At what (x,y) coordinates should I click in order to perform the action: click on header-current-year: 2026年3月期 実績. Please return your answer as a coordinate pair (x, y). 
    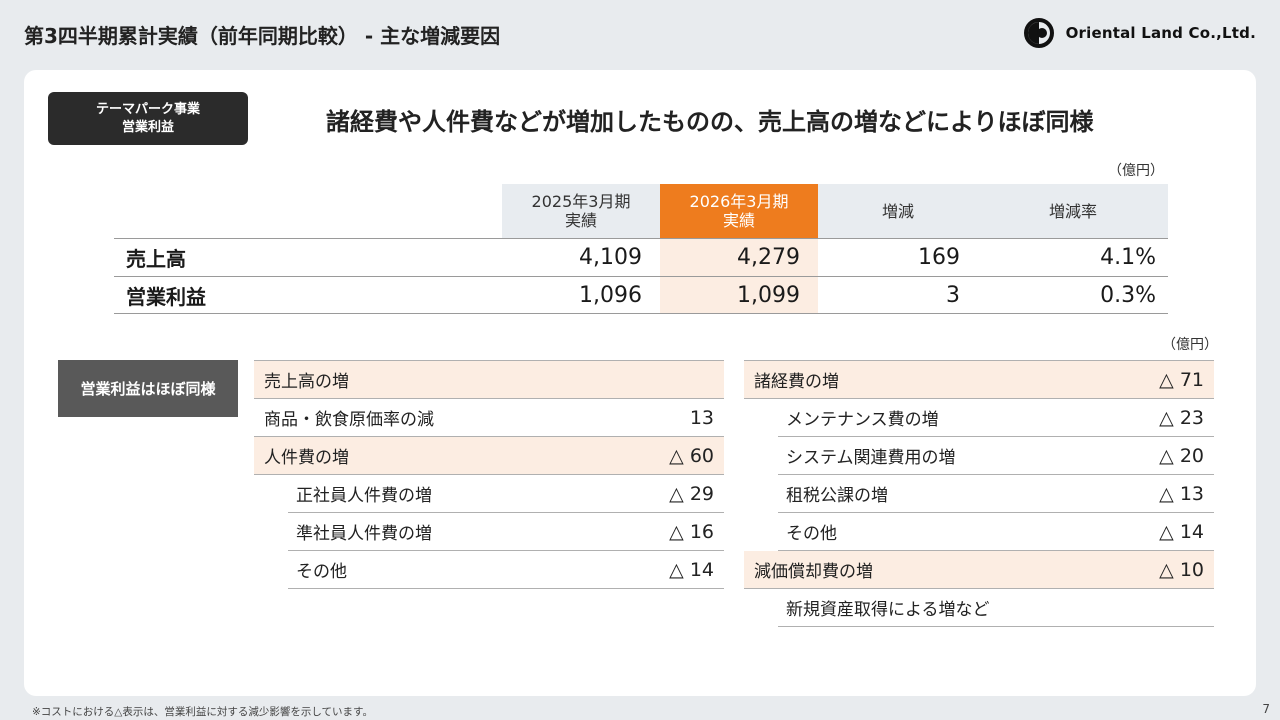
    Looking at the image, I should click on (739, 211).